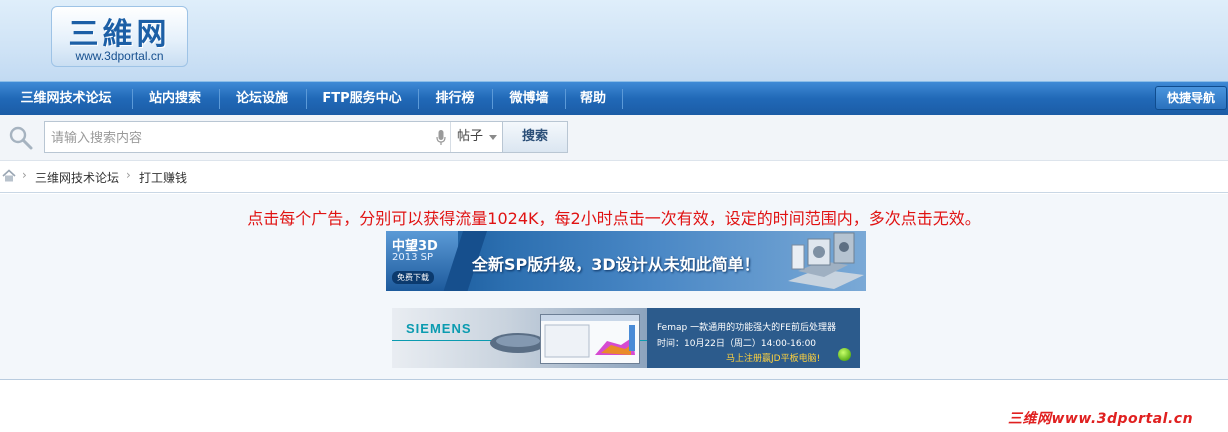 The height and width of the screenshot is (432, 1228). What do you see at coordinates (844, 354) in the screenshot?
I see `go-arrow-icon` at bounding box center [844, 354].